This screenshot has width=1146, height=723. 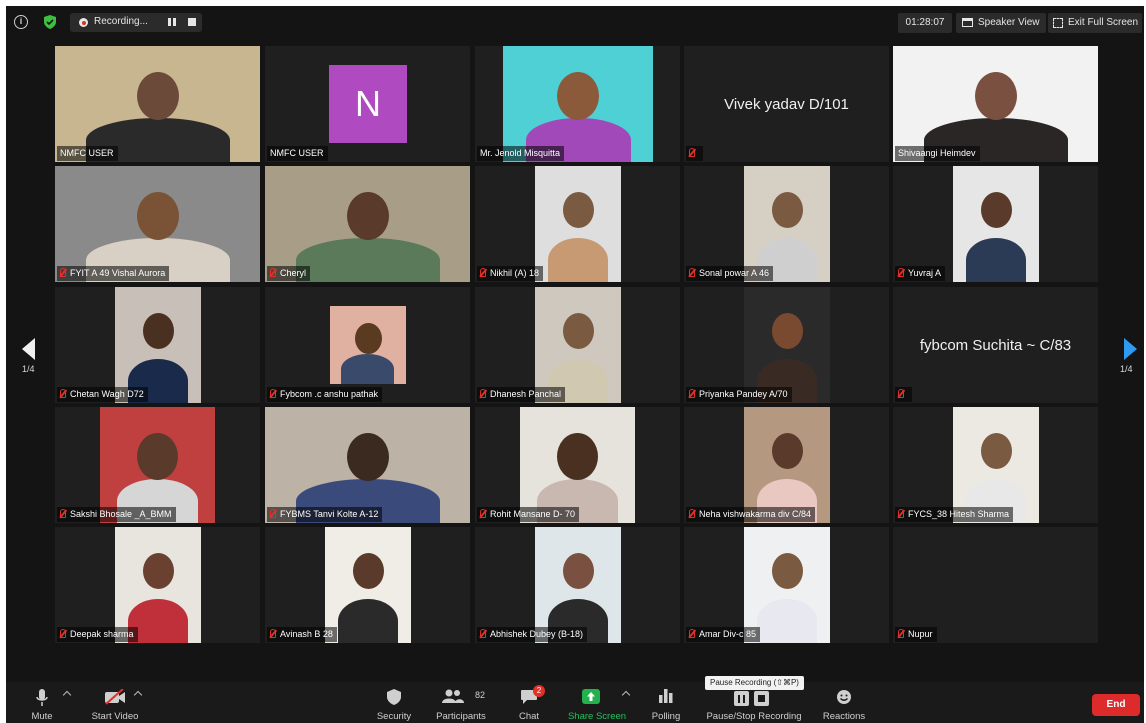 What do you see at coordinates (786, 104) in the screenshot?
I see `participant-tile: Vivek yadav D/101` at bounding box center [786, 104].